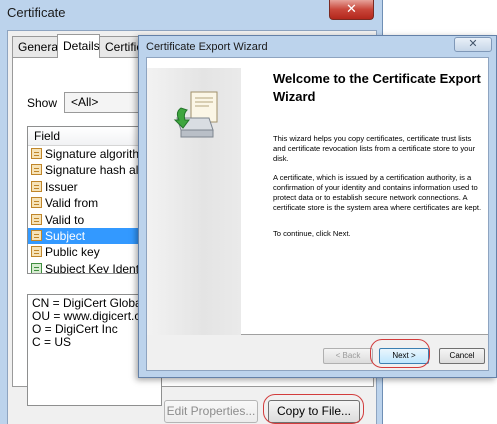 The width and height of the screenshot is (497, 424). What do you see at coordinates (462, 356) in the screenshot?
I see `cancel-button: Cancel` at bounding box center [462, 356].